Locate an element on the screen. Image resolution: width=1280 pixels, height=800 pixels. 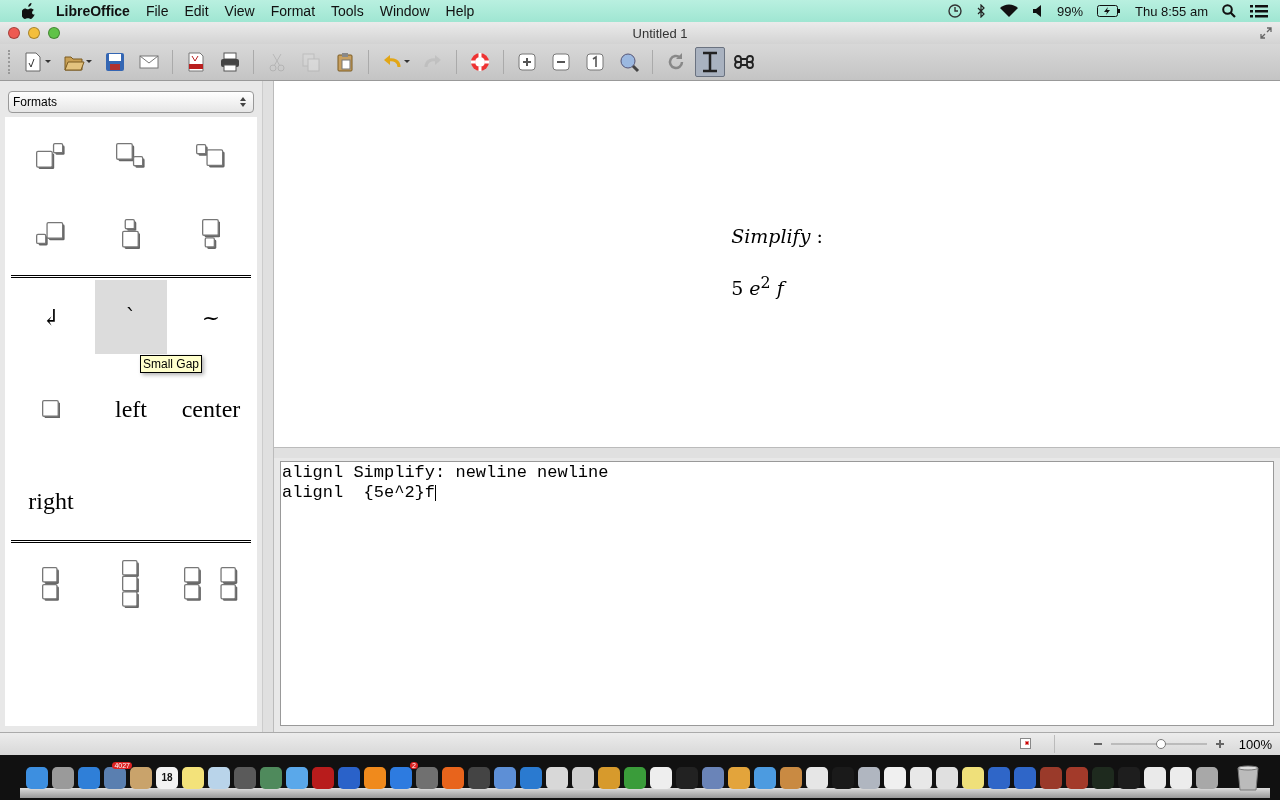
speaker-icon is located at coordinates (1037, 11).